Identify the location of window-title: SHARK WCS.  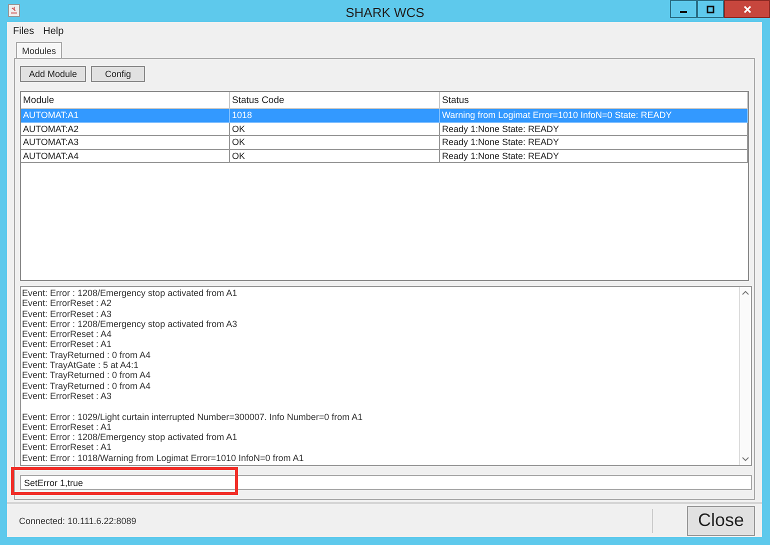
(385, 12).